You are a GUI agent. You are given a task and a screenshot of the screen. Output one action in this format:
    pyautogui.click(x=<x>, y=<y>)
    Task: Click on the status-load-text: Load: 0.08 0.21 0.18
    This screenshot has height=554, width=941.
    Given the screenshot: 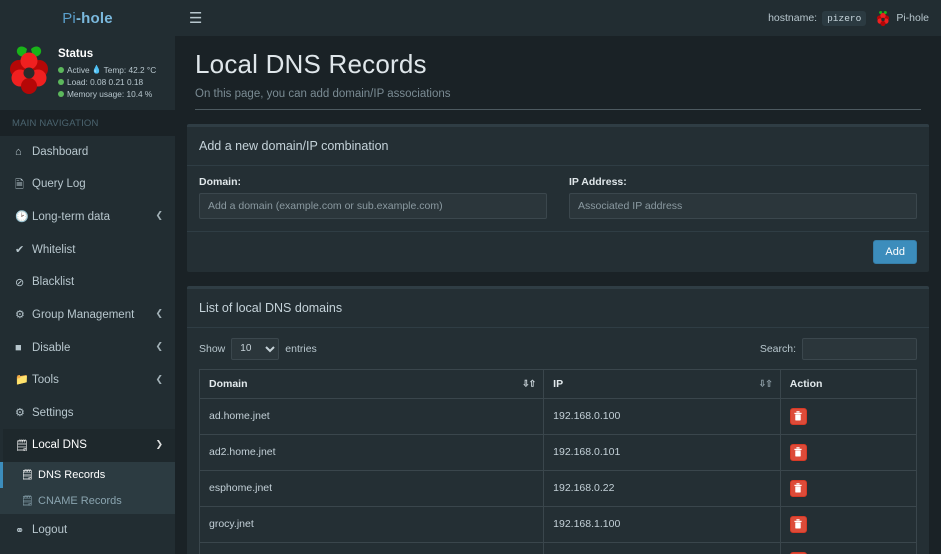 What is the action you would take?
    pyautogui.click(x=105, y=81)
    